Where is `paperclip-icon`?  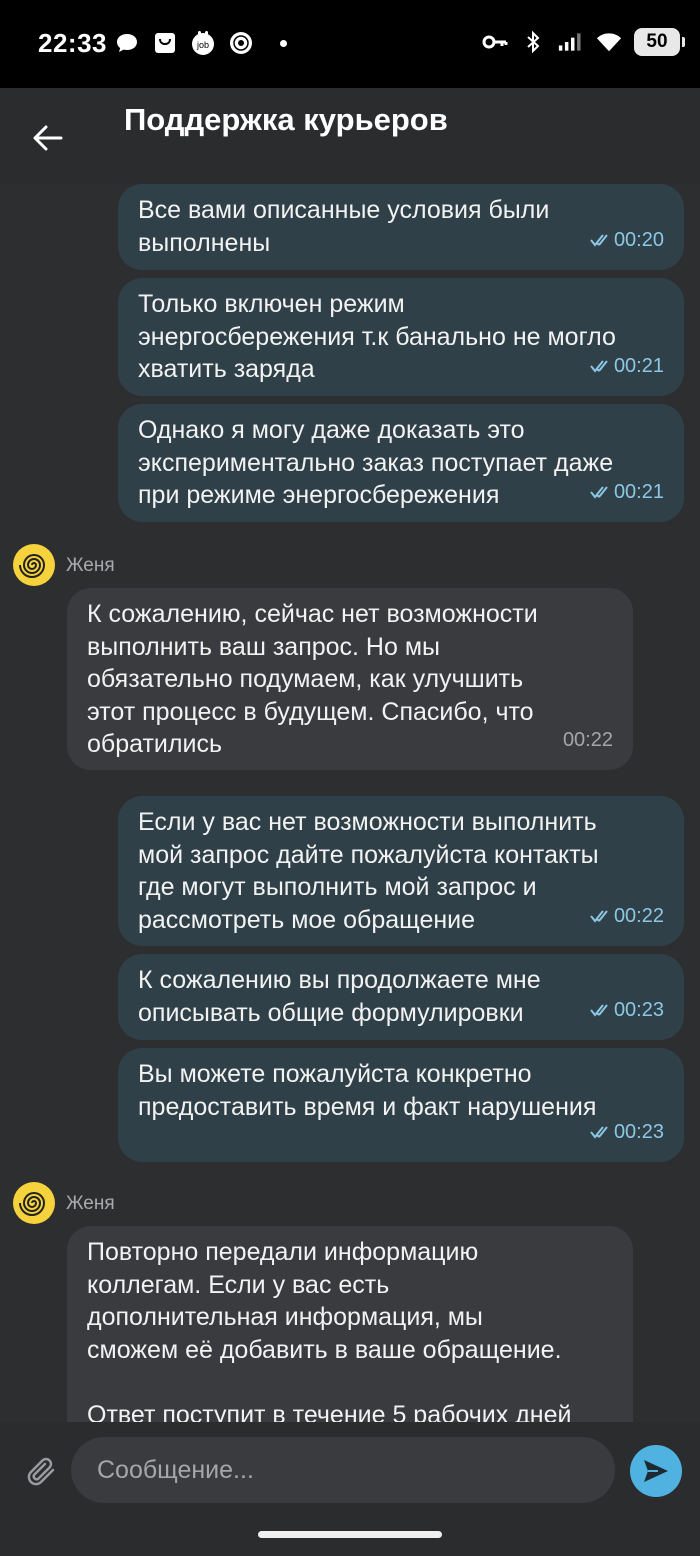
paperclip-icon is located at coordinates (41, 1471).